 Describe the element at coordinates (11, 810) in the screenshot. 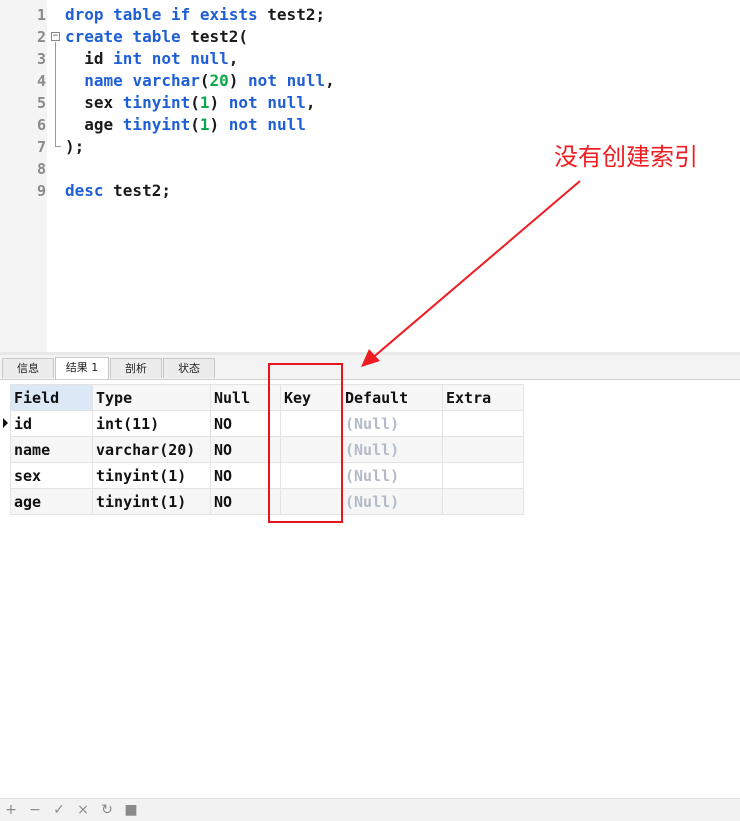

I see `plus-icon: +` at that location.